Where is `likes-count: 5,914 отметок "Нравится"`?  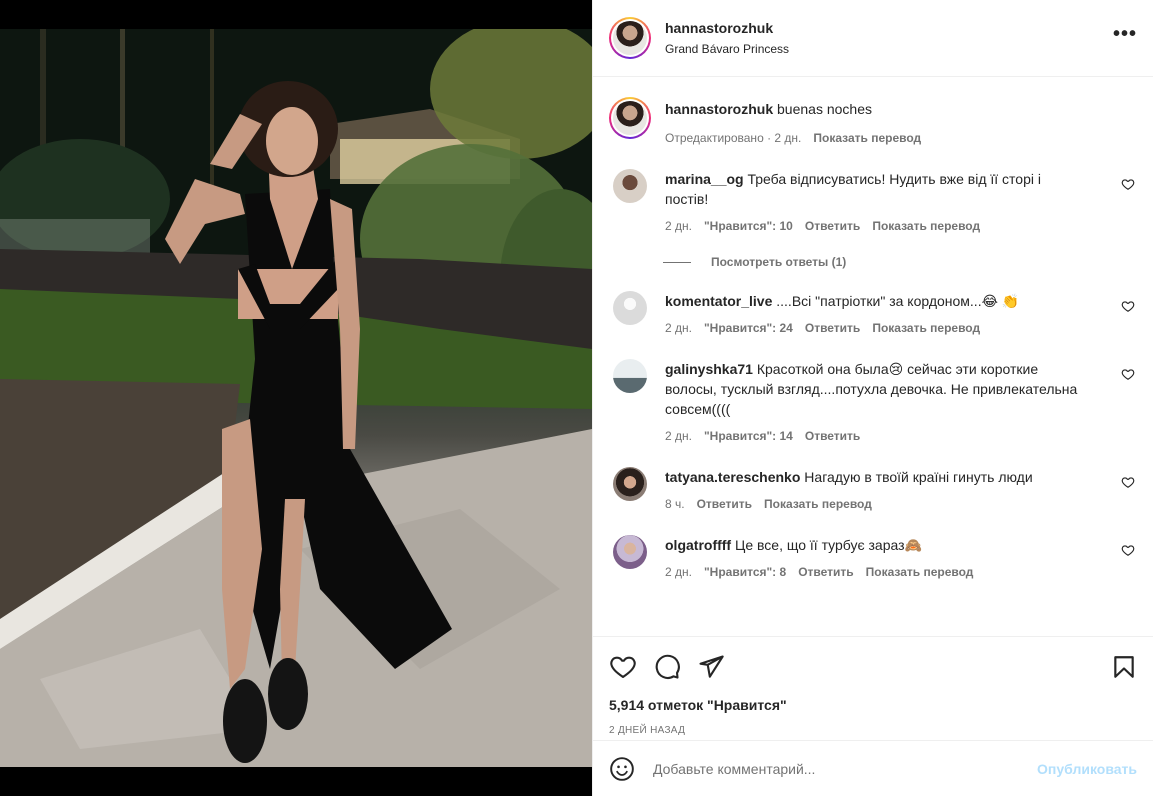 likes-count: 5,914 отметок "Нравится" is located at coordinates (873, 705).